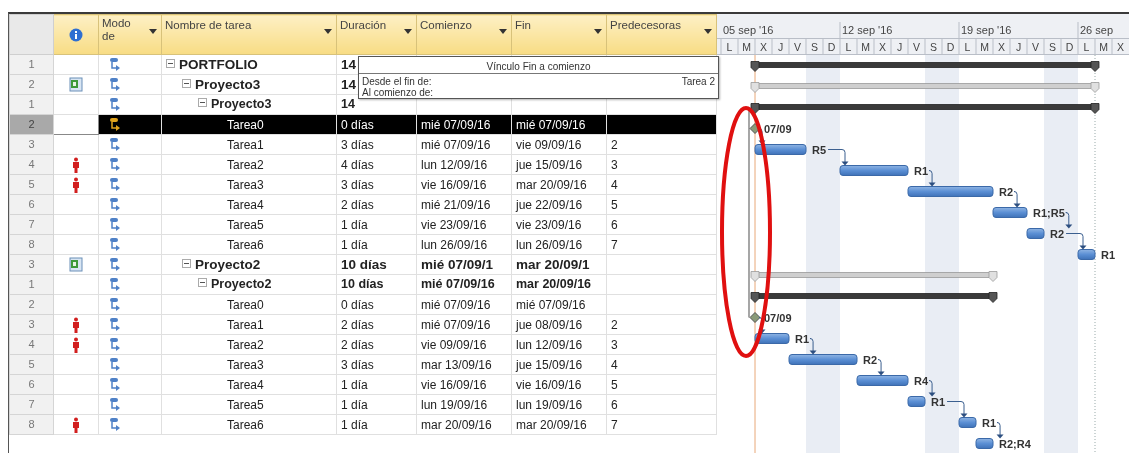  I want to click on predecessors: 5, so click(661, 384).